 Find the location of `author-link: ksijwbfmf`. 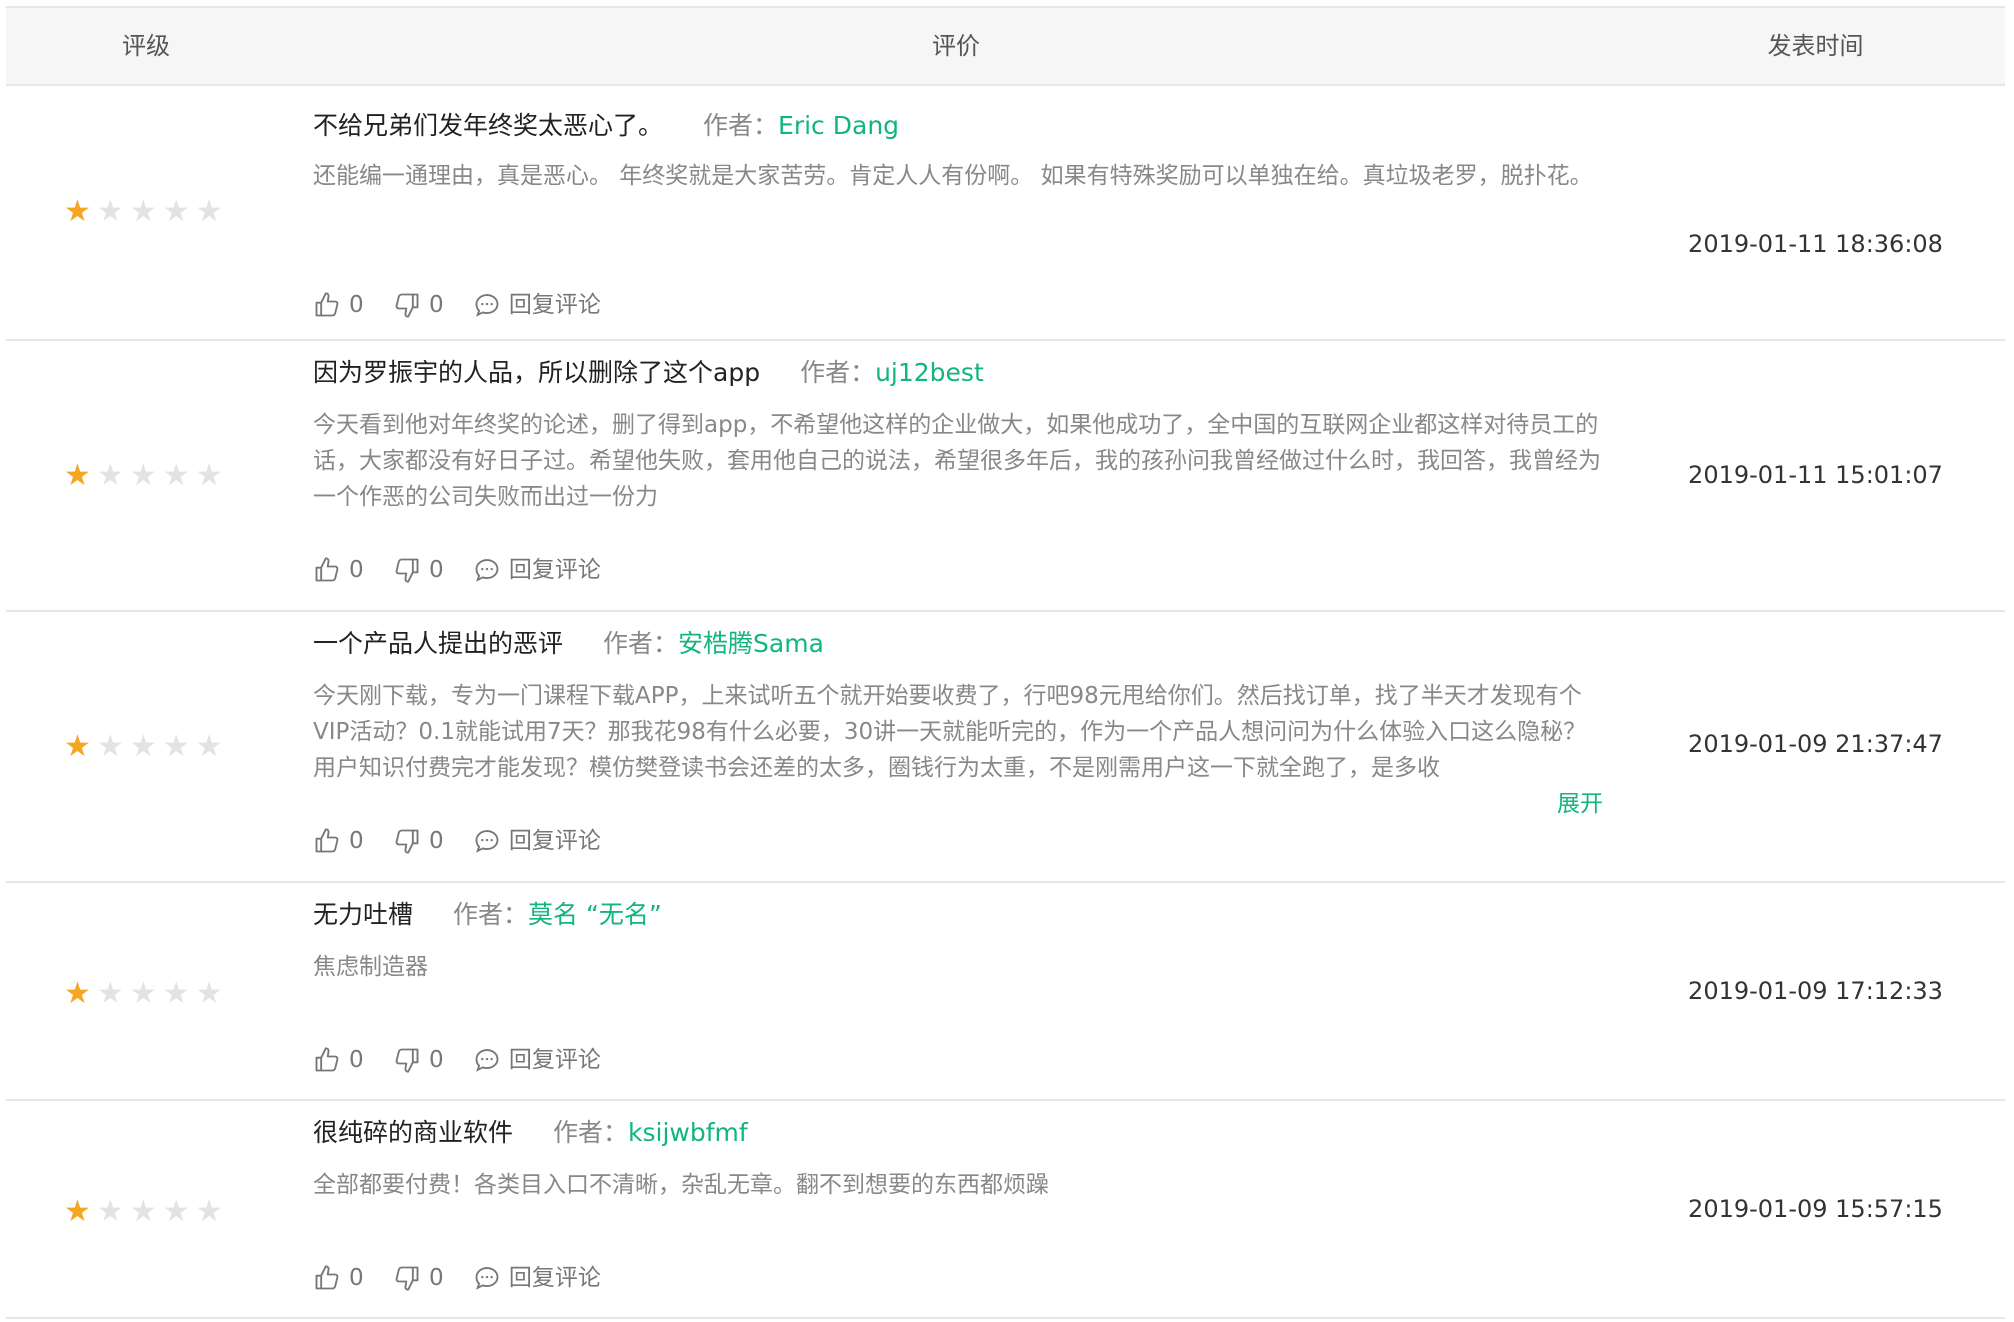

author-link: ksijwbfmf is located at coordinates (688, 1132).